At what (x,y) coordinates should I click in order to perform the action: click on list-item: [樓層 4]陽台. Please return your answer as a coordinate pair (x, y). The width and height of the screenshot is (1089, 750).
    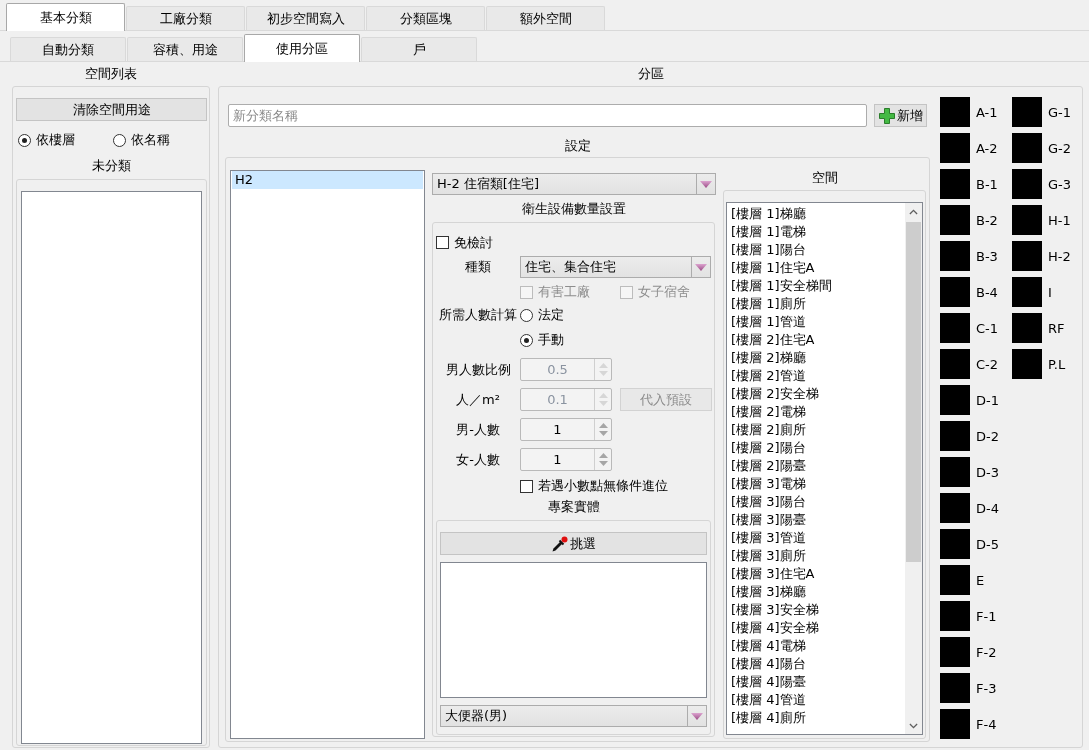
    Looking at the image, I should click on (816, 664).